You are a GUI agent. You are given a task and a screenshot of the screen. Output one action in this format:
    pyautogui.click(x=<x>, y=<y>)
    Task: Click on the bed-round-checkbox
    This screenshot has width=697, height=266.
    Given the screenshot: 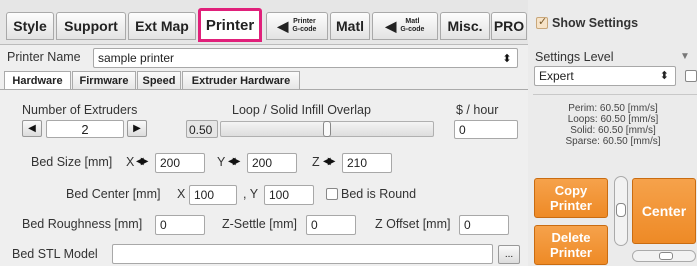 What is the action you would take?
    pyautogui.click(x=332, y=194)
    